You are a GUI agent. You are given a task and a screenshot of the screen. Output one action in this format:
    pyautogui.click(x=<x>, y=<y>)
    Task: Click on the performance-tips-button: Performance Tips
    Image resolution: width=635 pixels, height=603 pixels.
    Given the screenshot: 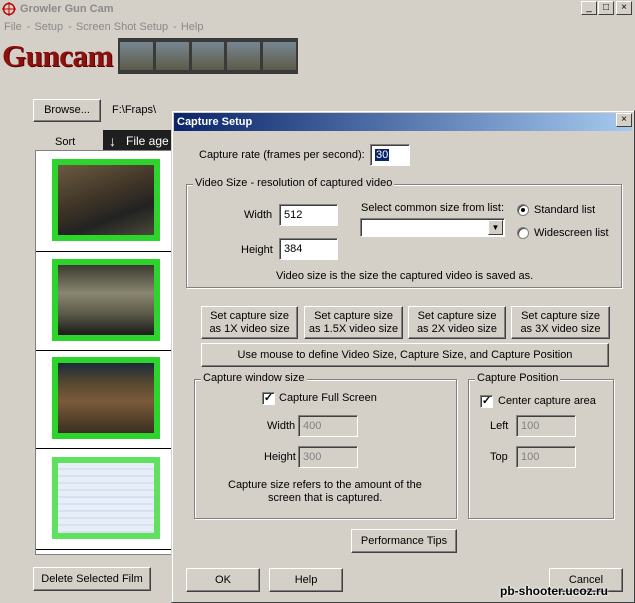 What is the action you would take?
    pyautogui.click(x=404, y=541)
    